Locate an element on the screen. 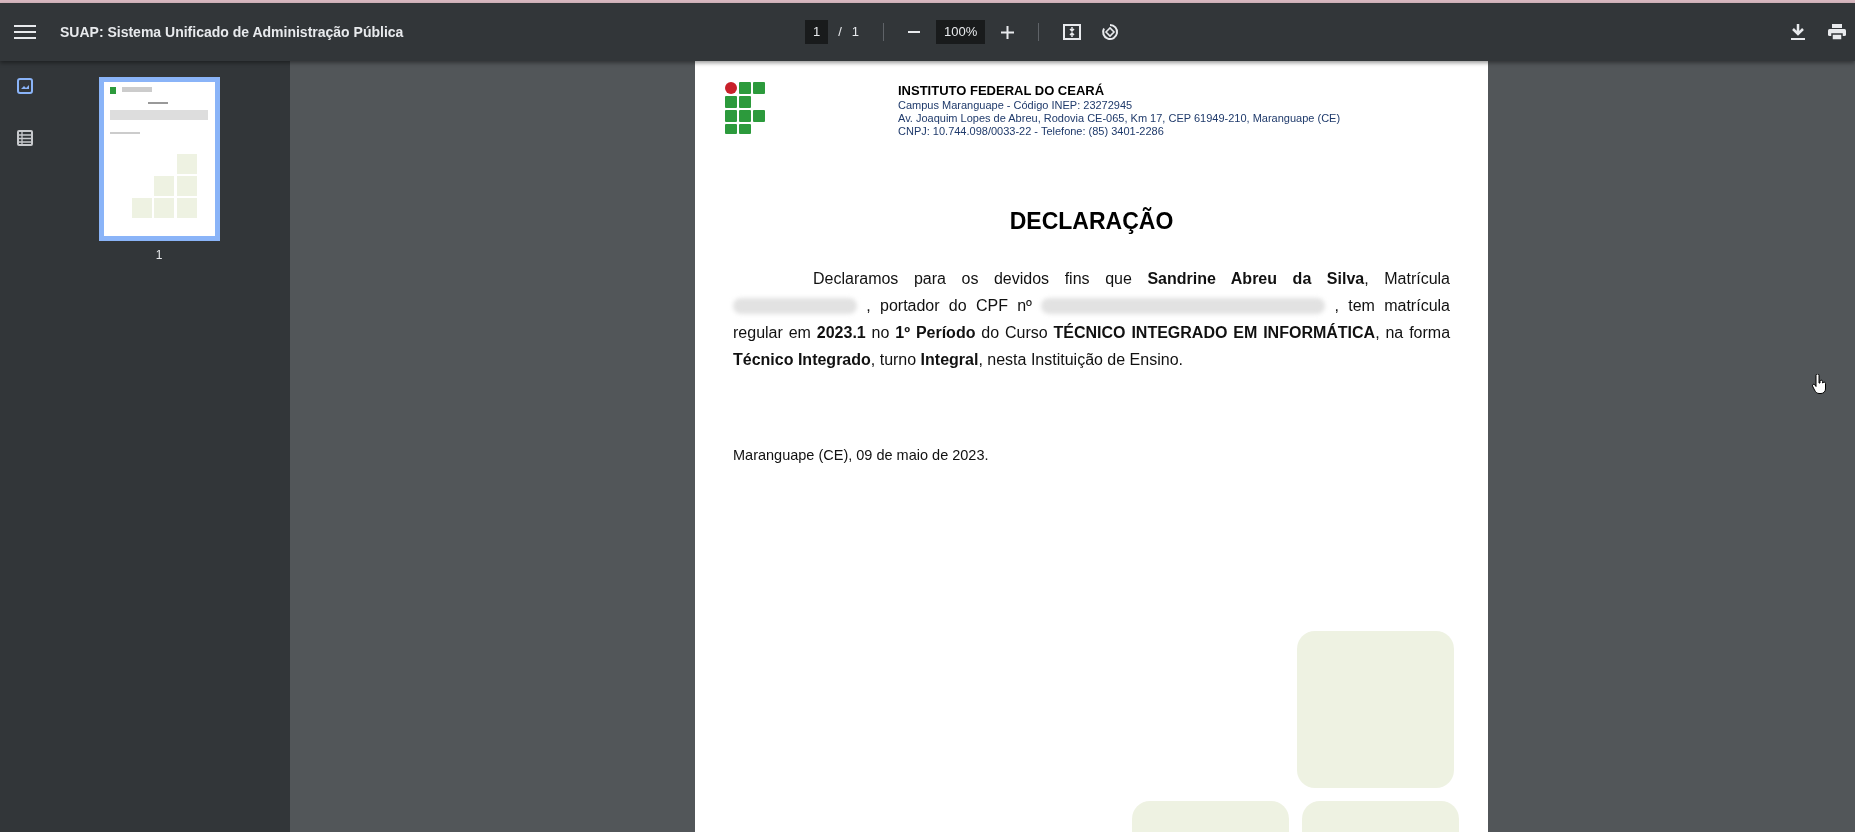 This screenshot has height=832, width=1855. download-icon is located at coordinates (1798, 32).